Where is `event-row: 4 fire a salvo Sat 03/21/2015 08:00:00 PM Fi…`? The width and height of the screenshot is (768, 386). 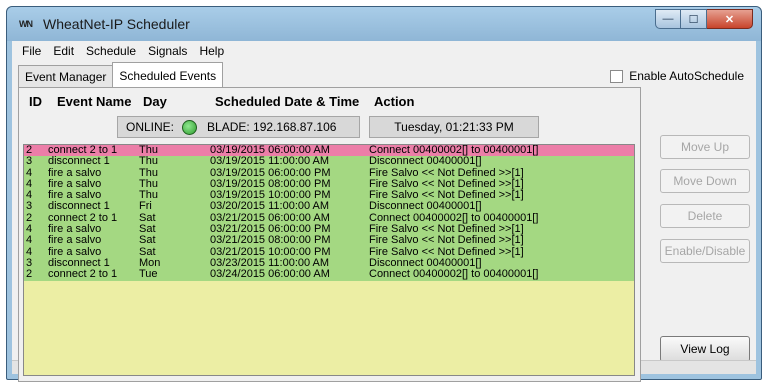 event-row: 4 fire a salvo Sat 03/21/2015 08:00:00 PM Fi… is located at coordinates (329, 240).